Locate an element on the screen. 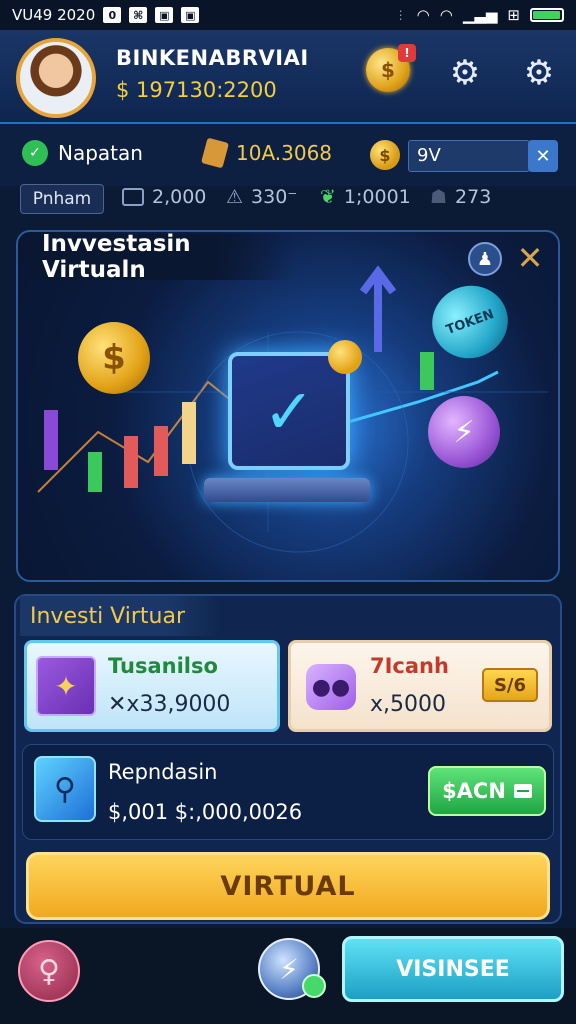 The image size is (576, 1024). grid-icon: ⊞ is located at coordinates (513, 15).